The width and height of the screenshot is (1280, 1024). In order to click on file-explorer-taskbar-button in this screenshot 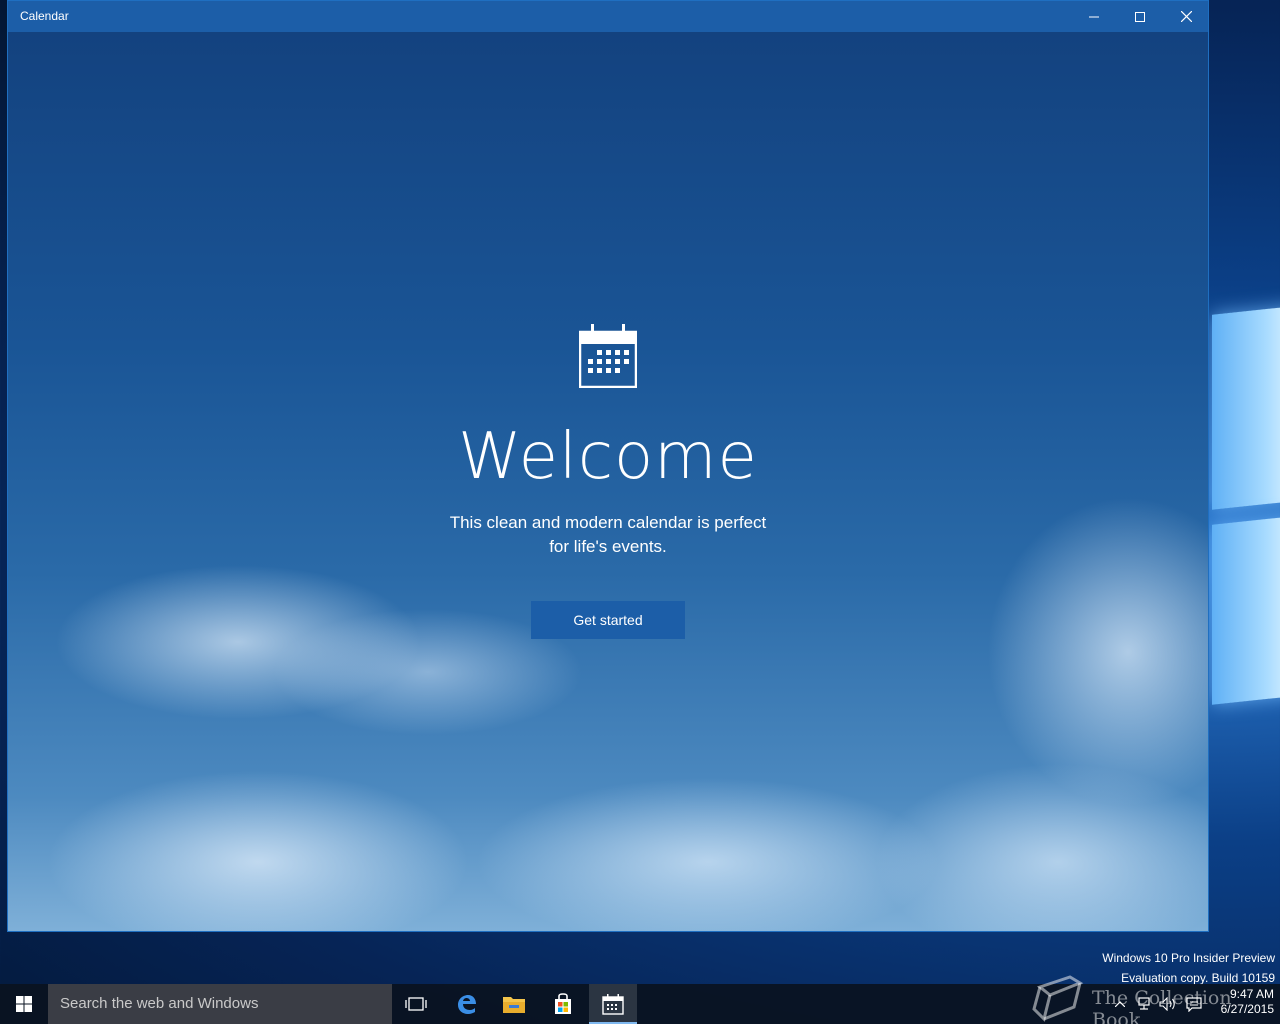, I will do `click(514, 1004)`.